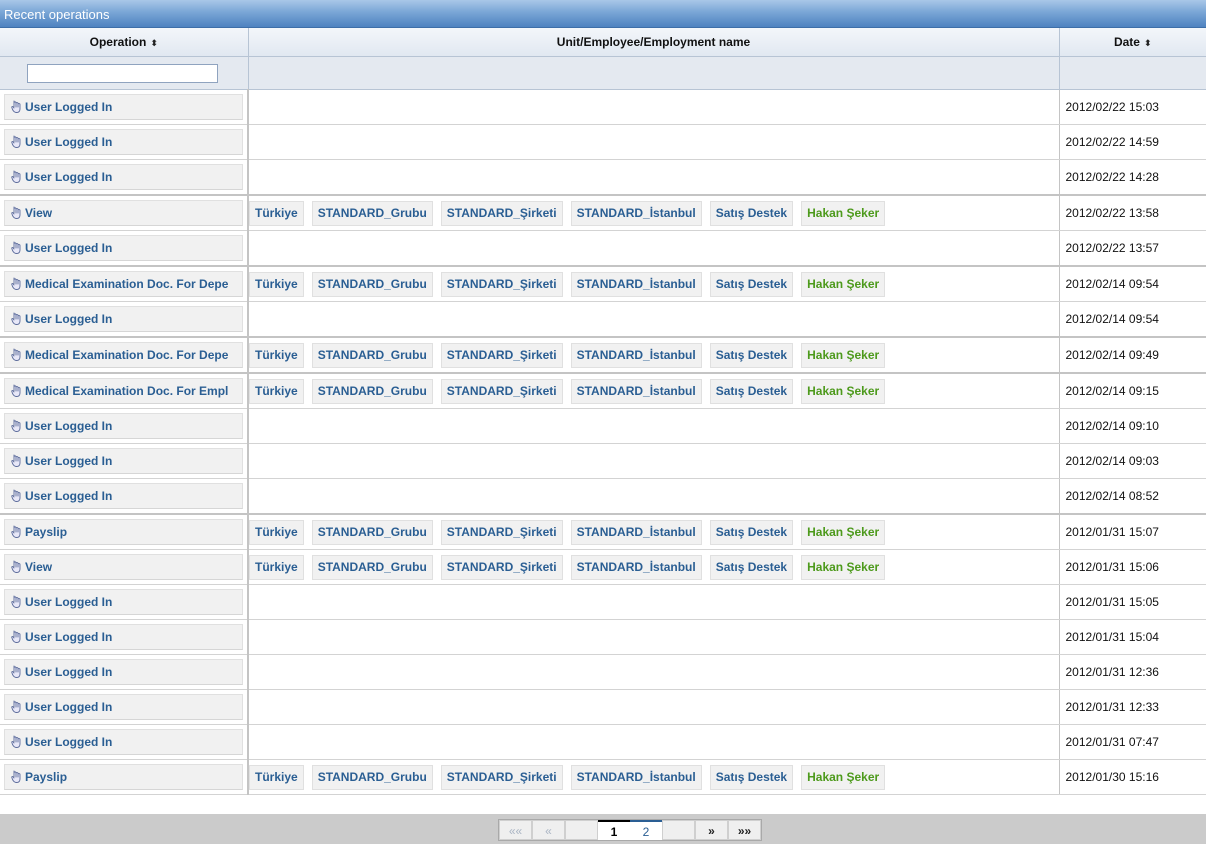  What do you see at coordinates (603, 672) in the screenshot?
I see `table-row: User Logged In 2012/01/31 12:36` at bounding box center [603, 672].